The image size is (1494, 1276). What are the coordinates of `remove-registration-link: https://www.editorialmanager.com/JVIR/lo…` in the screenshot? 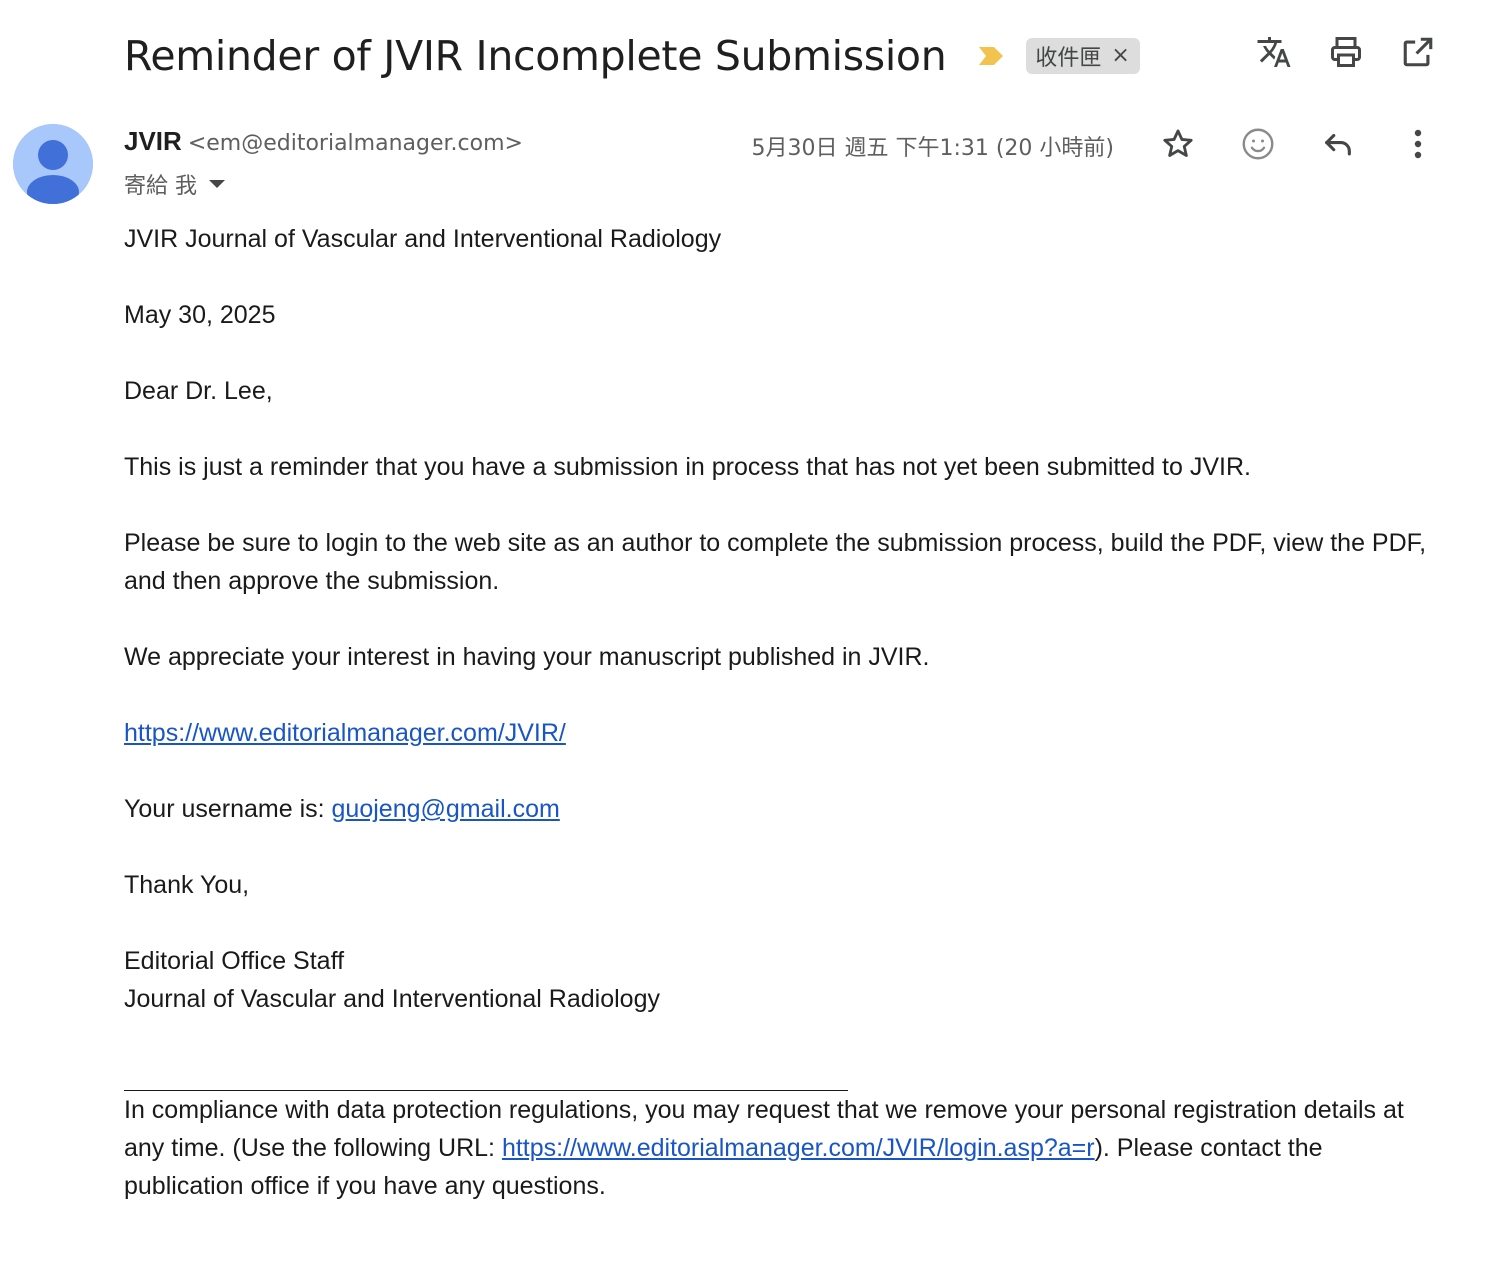 It's located at (798, 1148).